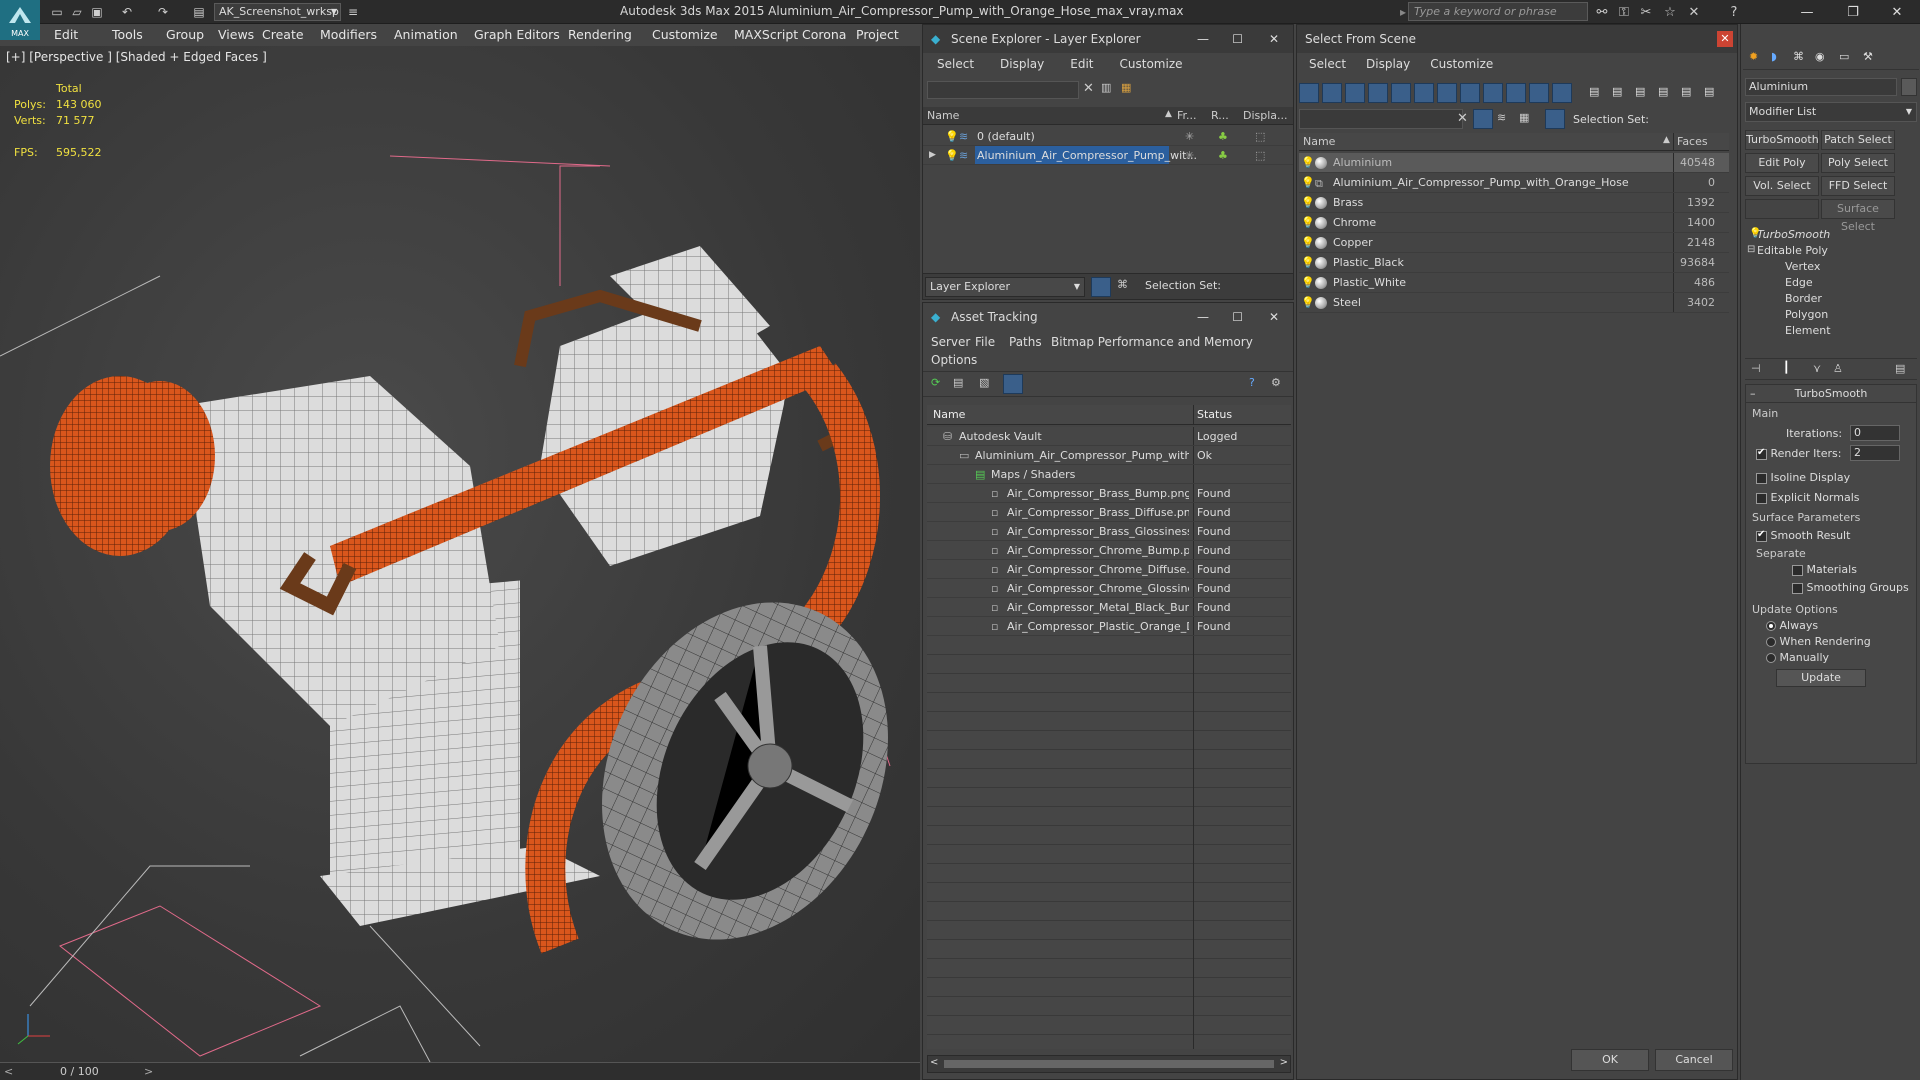 This screenshot has width=1920, height=1080. I want to click on scene-object-row: 💡 Plastic_Black 93684, so click(1514, 263).